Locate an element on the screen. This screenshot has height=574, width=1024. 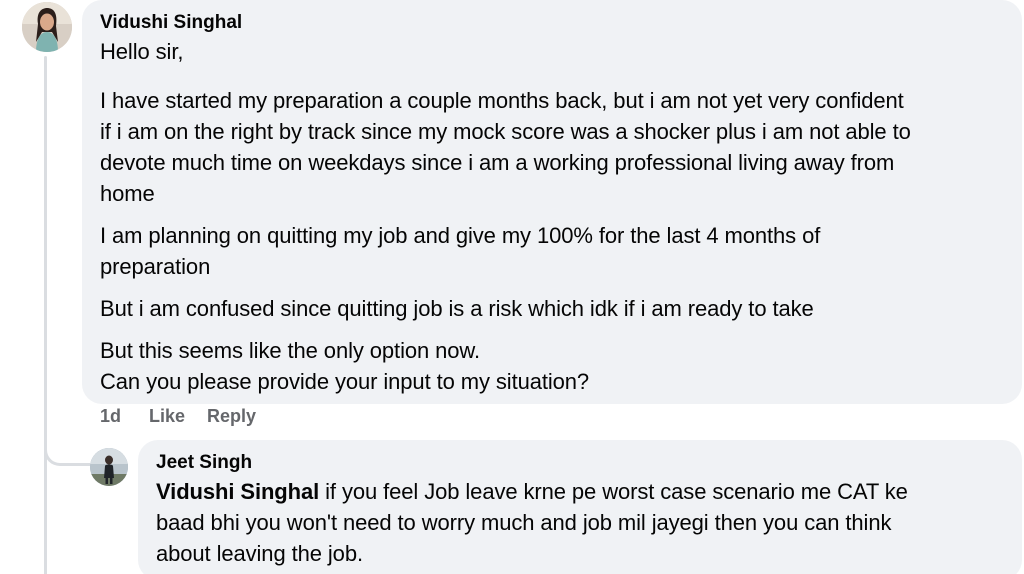
reply-line: about leaving the job. is located at coordinates (259, 553).